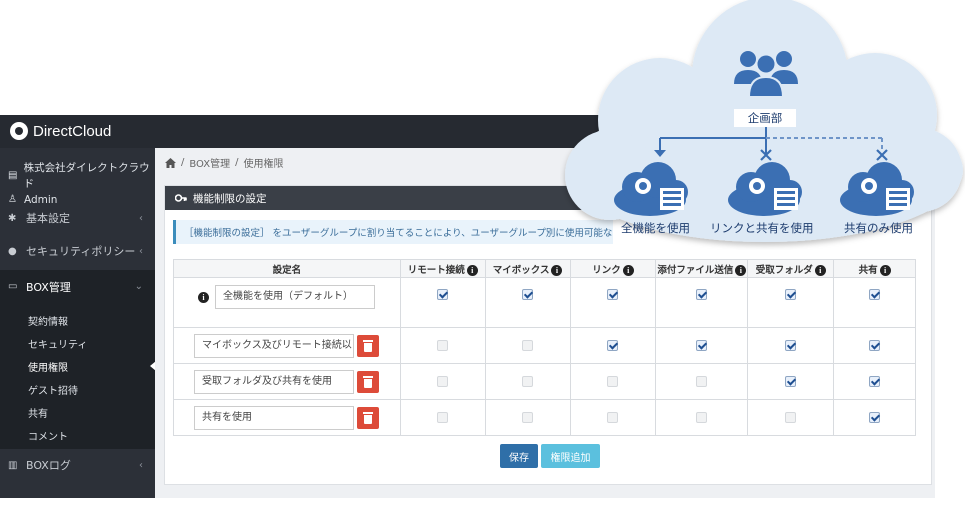 The height and width of the screenshot is (510, 965). I want to click on column-header-remote: リモート接続 i, so click(442, 268).